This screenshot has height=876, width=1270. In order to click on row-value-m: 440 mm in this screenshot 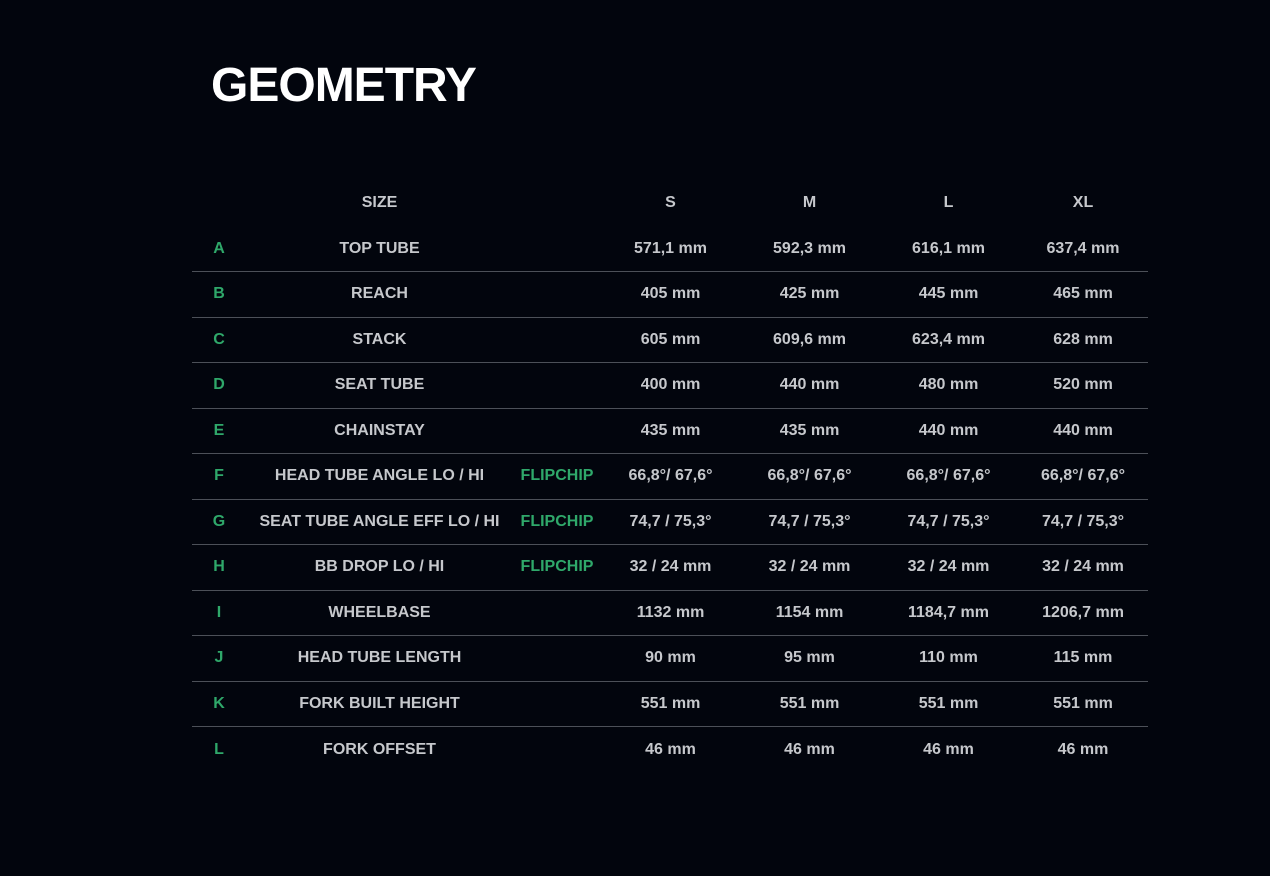, I will do `click(809, 385)`.